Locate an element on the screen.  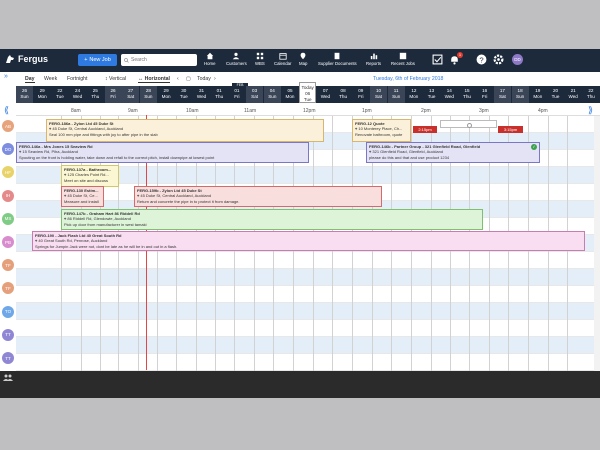
day-cell: 25 Thu is located at coordinates (95, 94).